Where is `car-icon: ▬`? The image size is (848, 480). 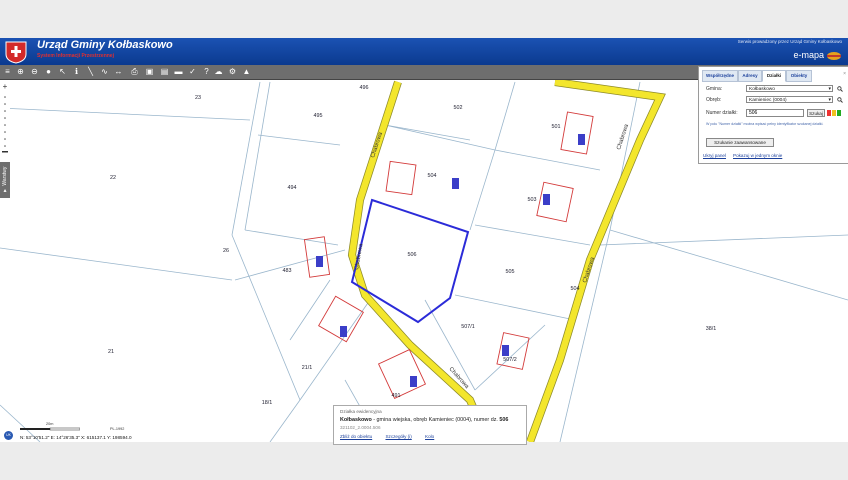 car-icon: ▬ is located at coordinates (178, 71).